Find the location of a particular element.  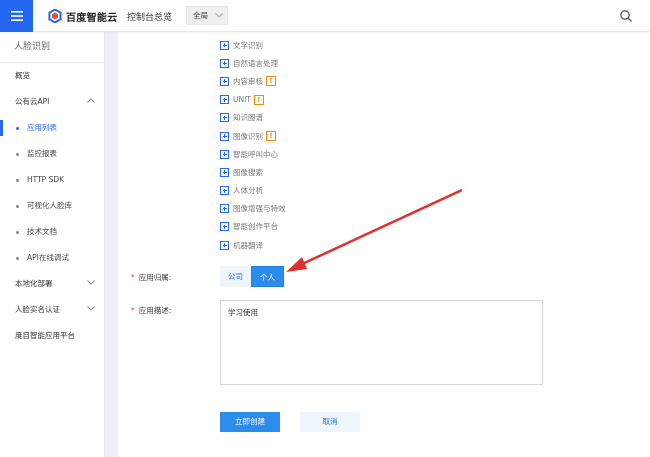

app-description-label: * 应用描述: is located at coordinates (151, 310).